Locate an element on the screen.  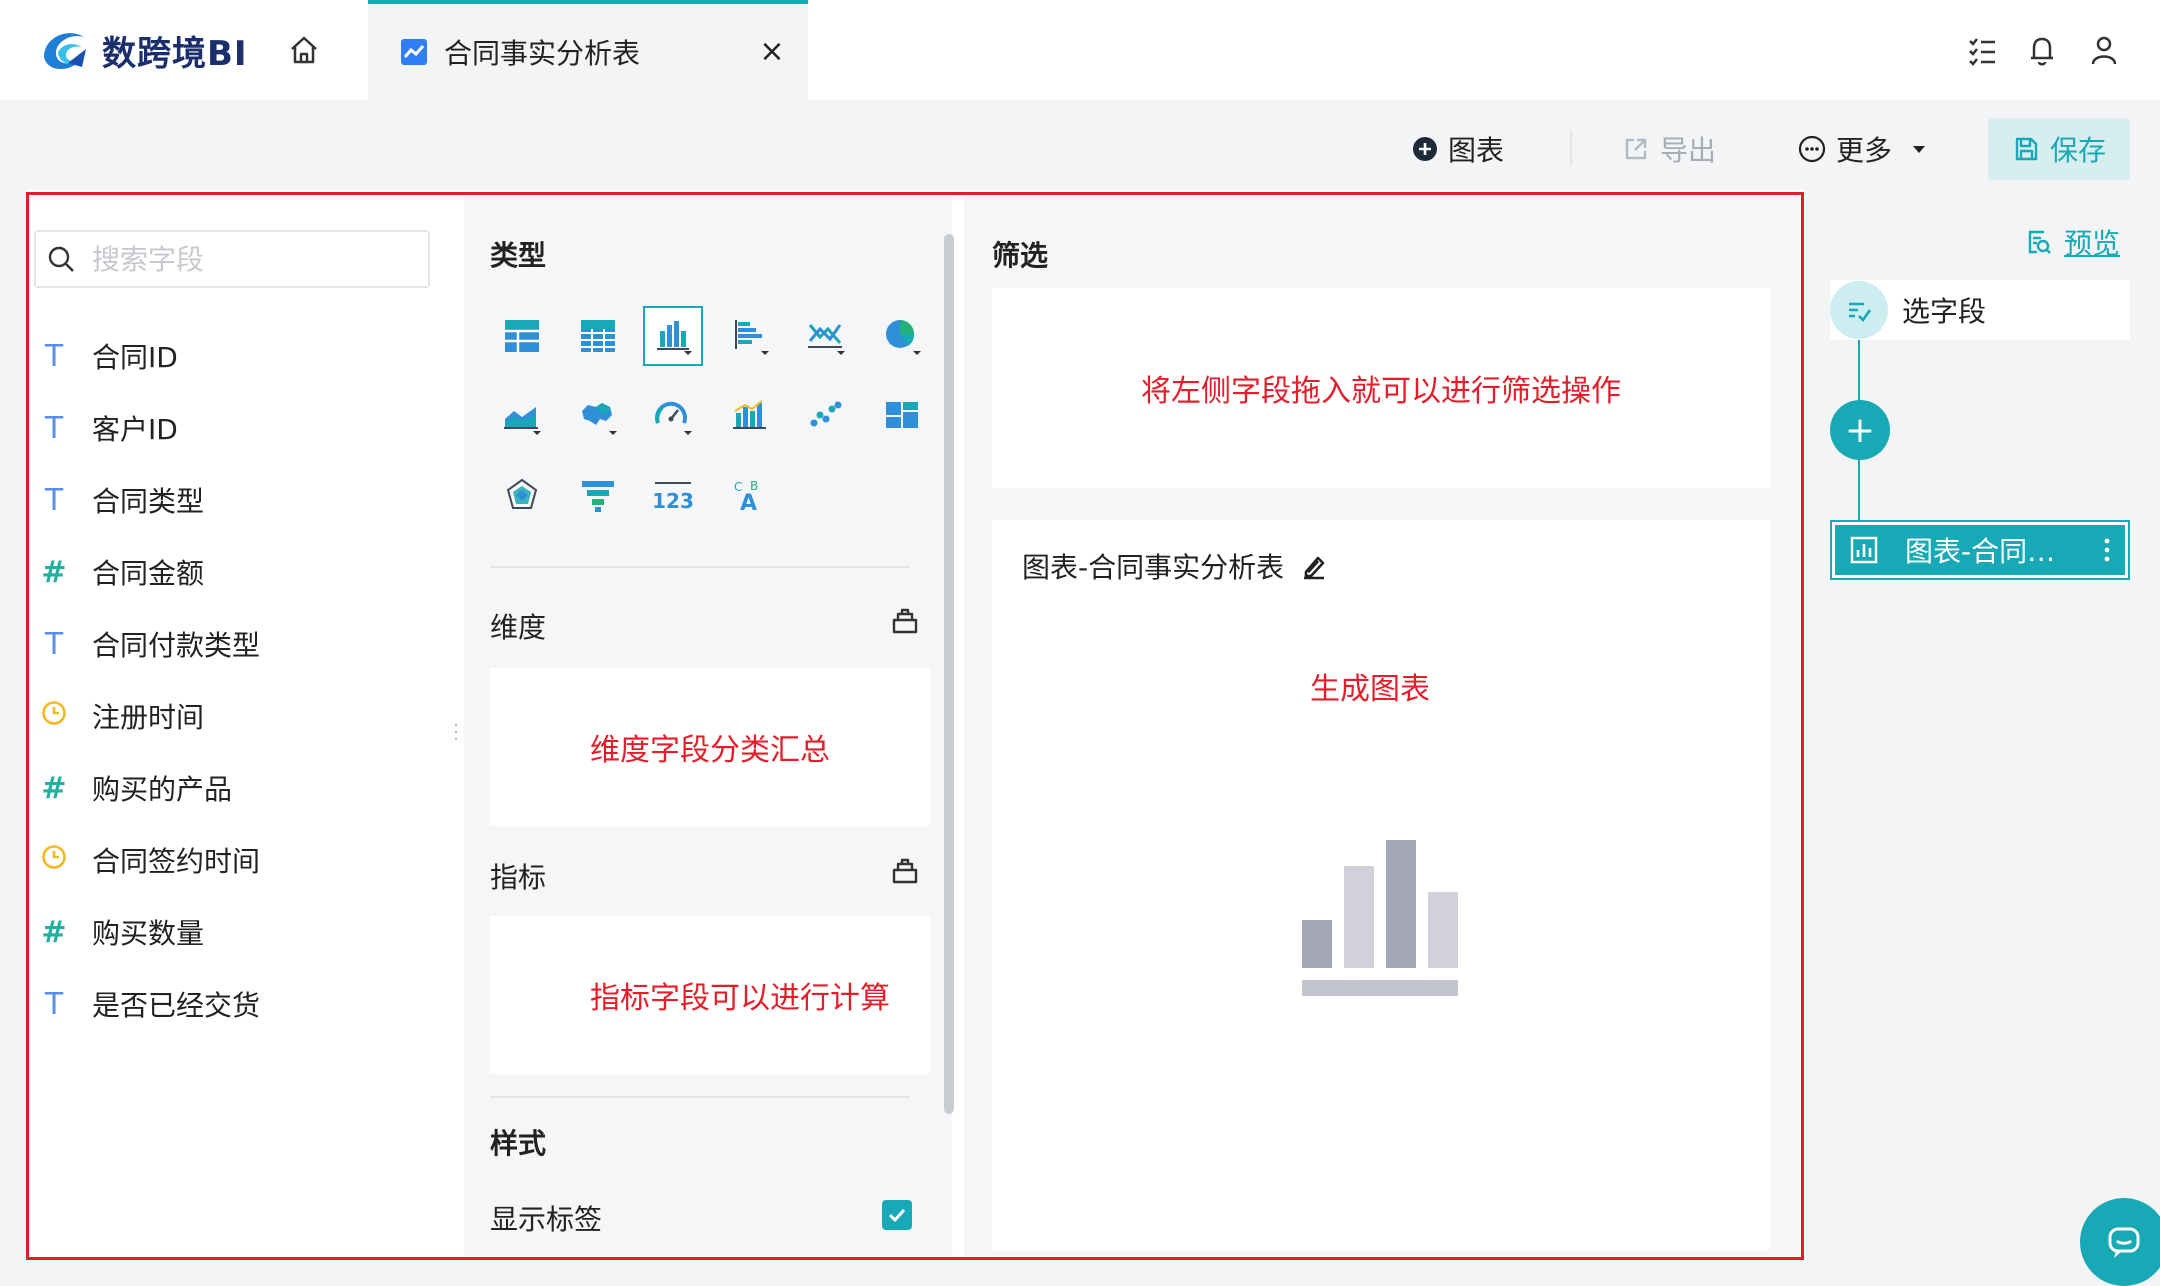
support-chat-button is located at coordinates (2120, 1242).